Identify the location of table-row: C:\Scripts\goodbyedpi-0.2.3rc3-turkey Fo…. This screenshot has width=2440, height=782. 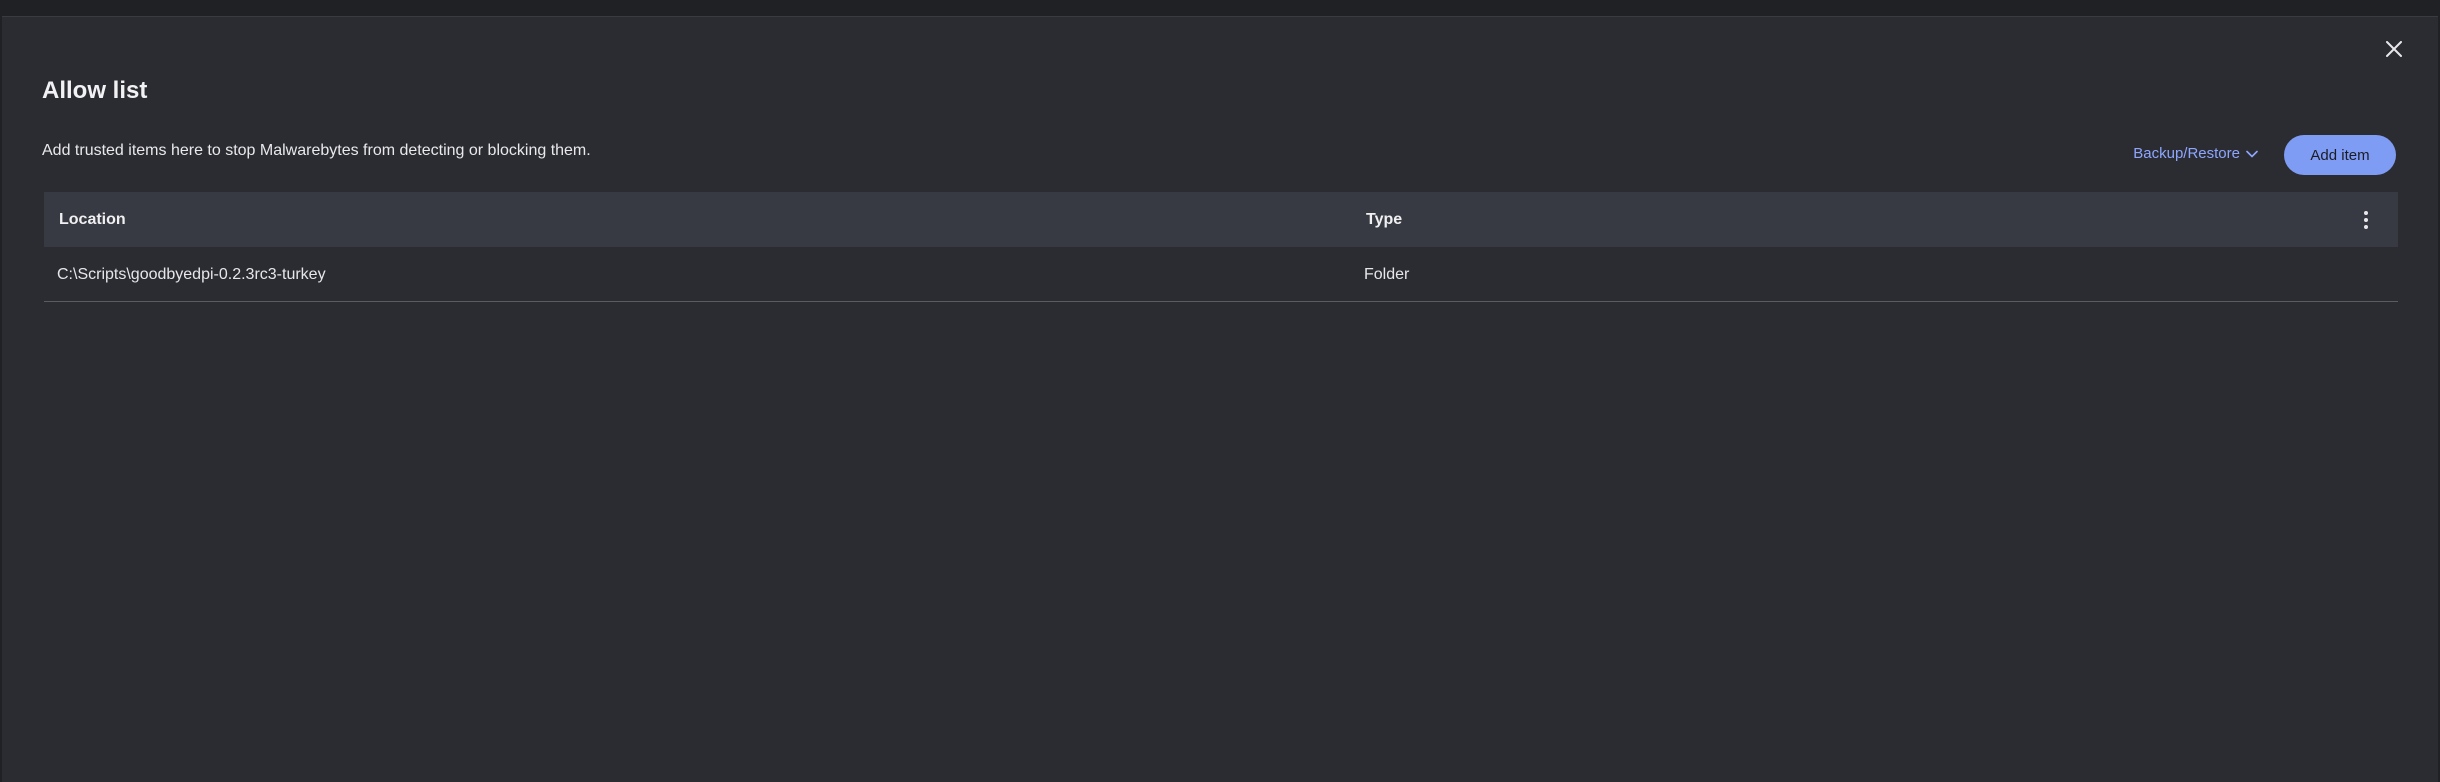
(1221, 274).